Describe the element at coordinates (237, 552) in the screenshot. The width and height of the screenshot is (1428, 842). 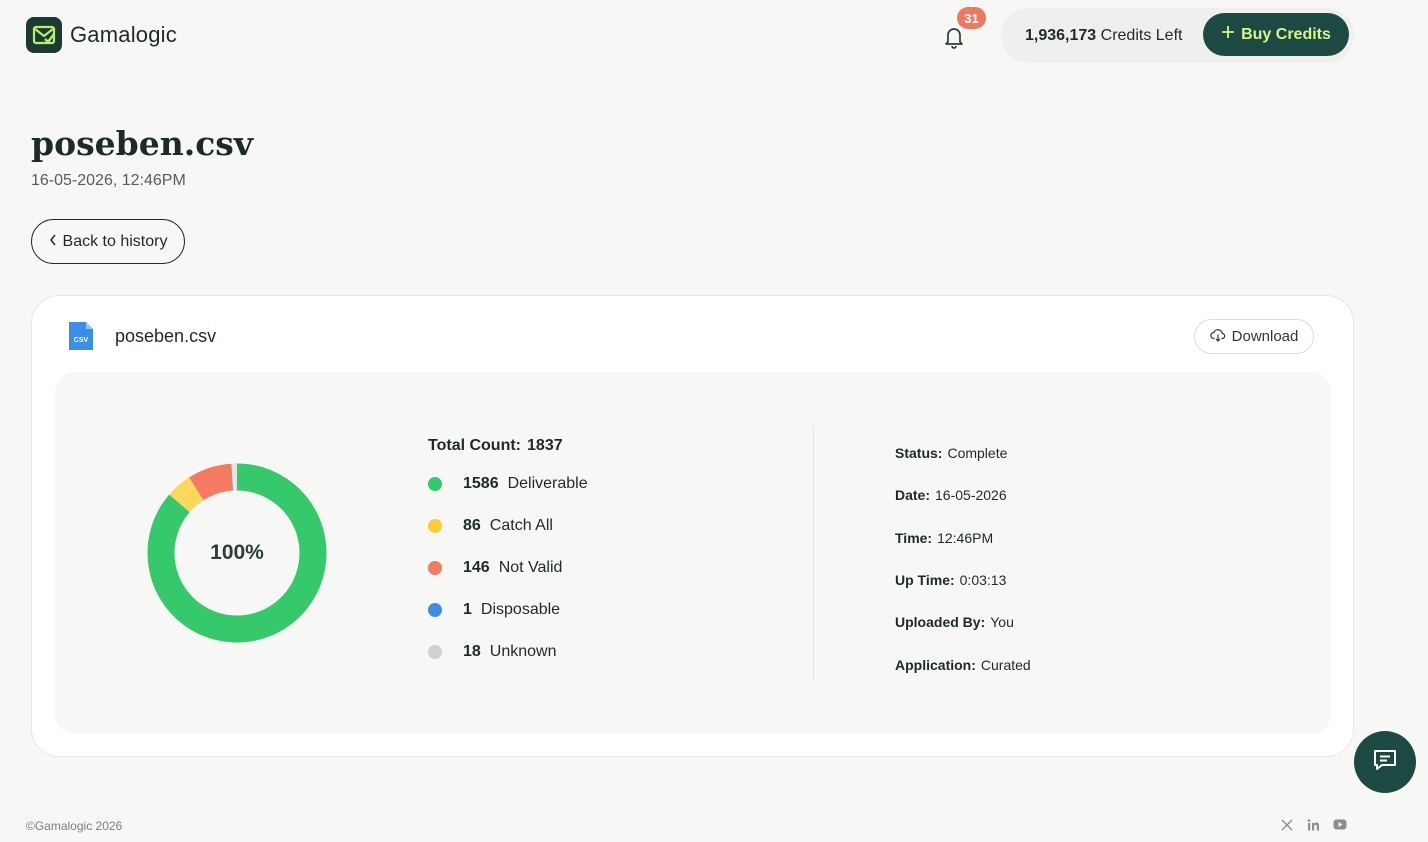
I see `donut-center-label: 100%` at that location.